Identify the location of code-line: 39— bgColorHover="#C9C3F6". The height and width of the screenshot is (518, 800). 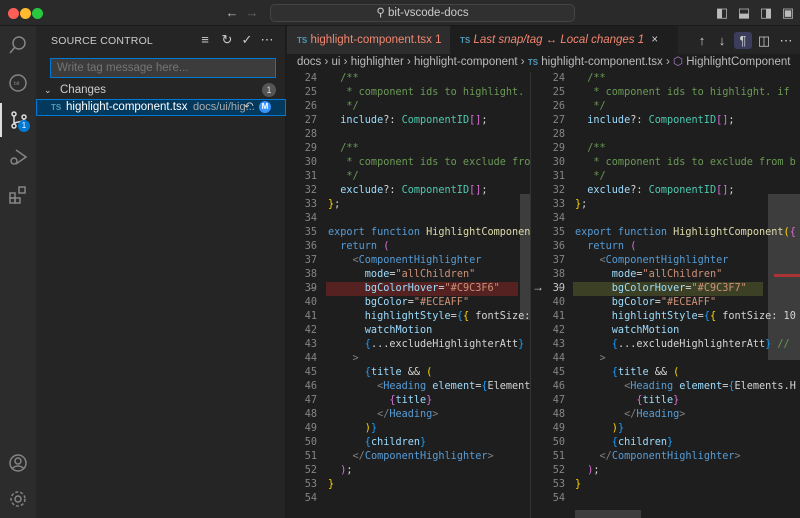
(408, 289).